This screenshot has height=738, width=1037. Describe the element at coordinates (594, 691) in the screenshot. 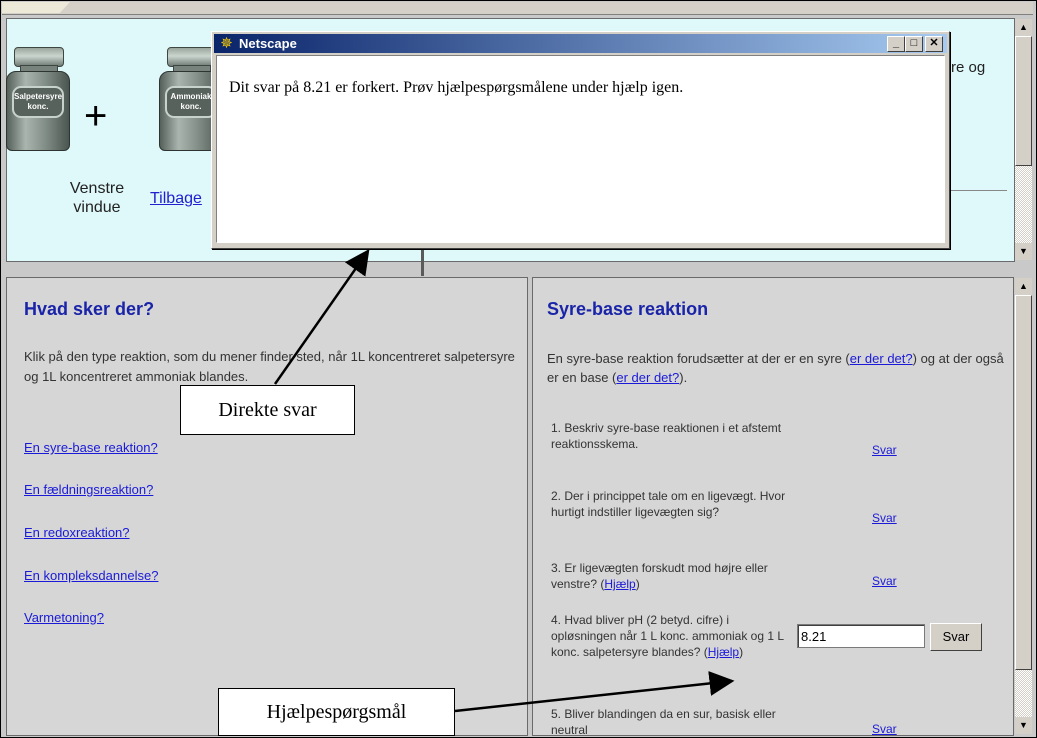

I see `arrow-hjaelp` at that location.